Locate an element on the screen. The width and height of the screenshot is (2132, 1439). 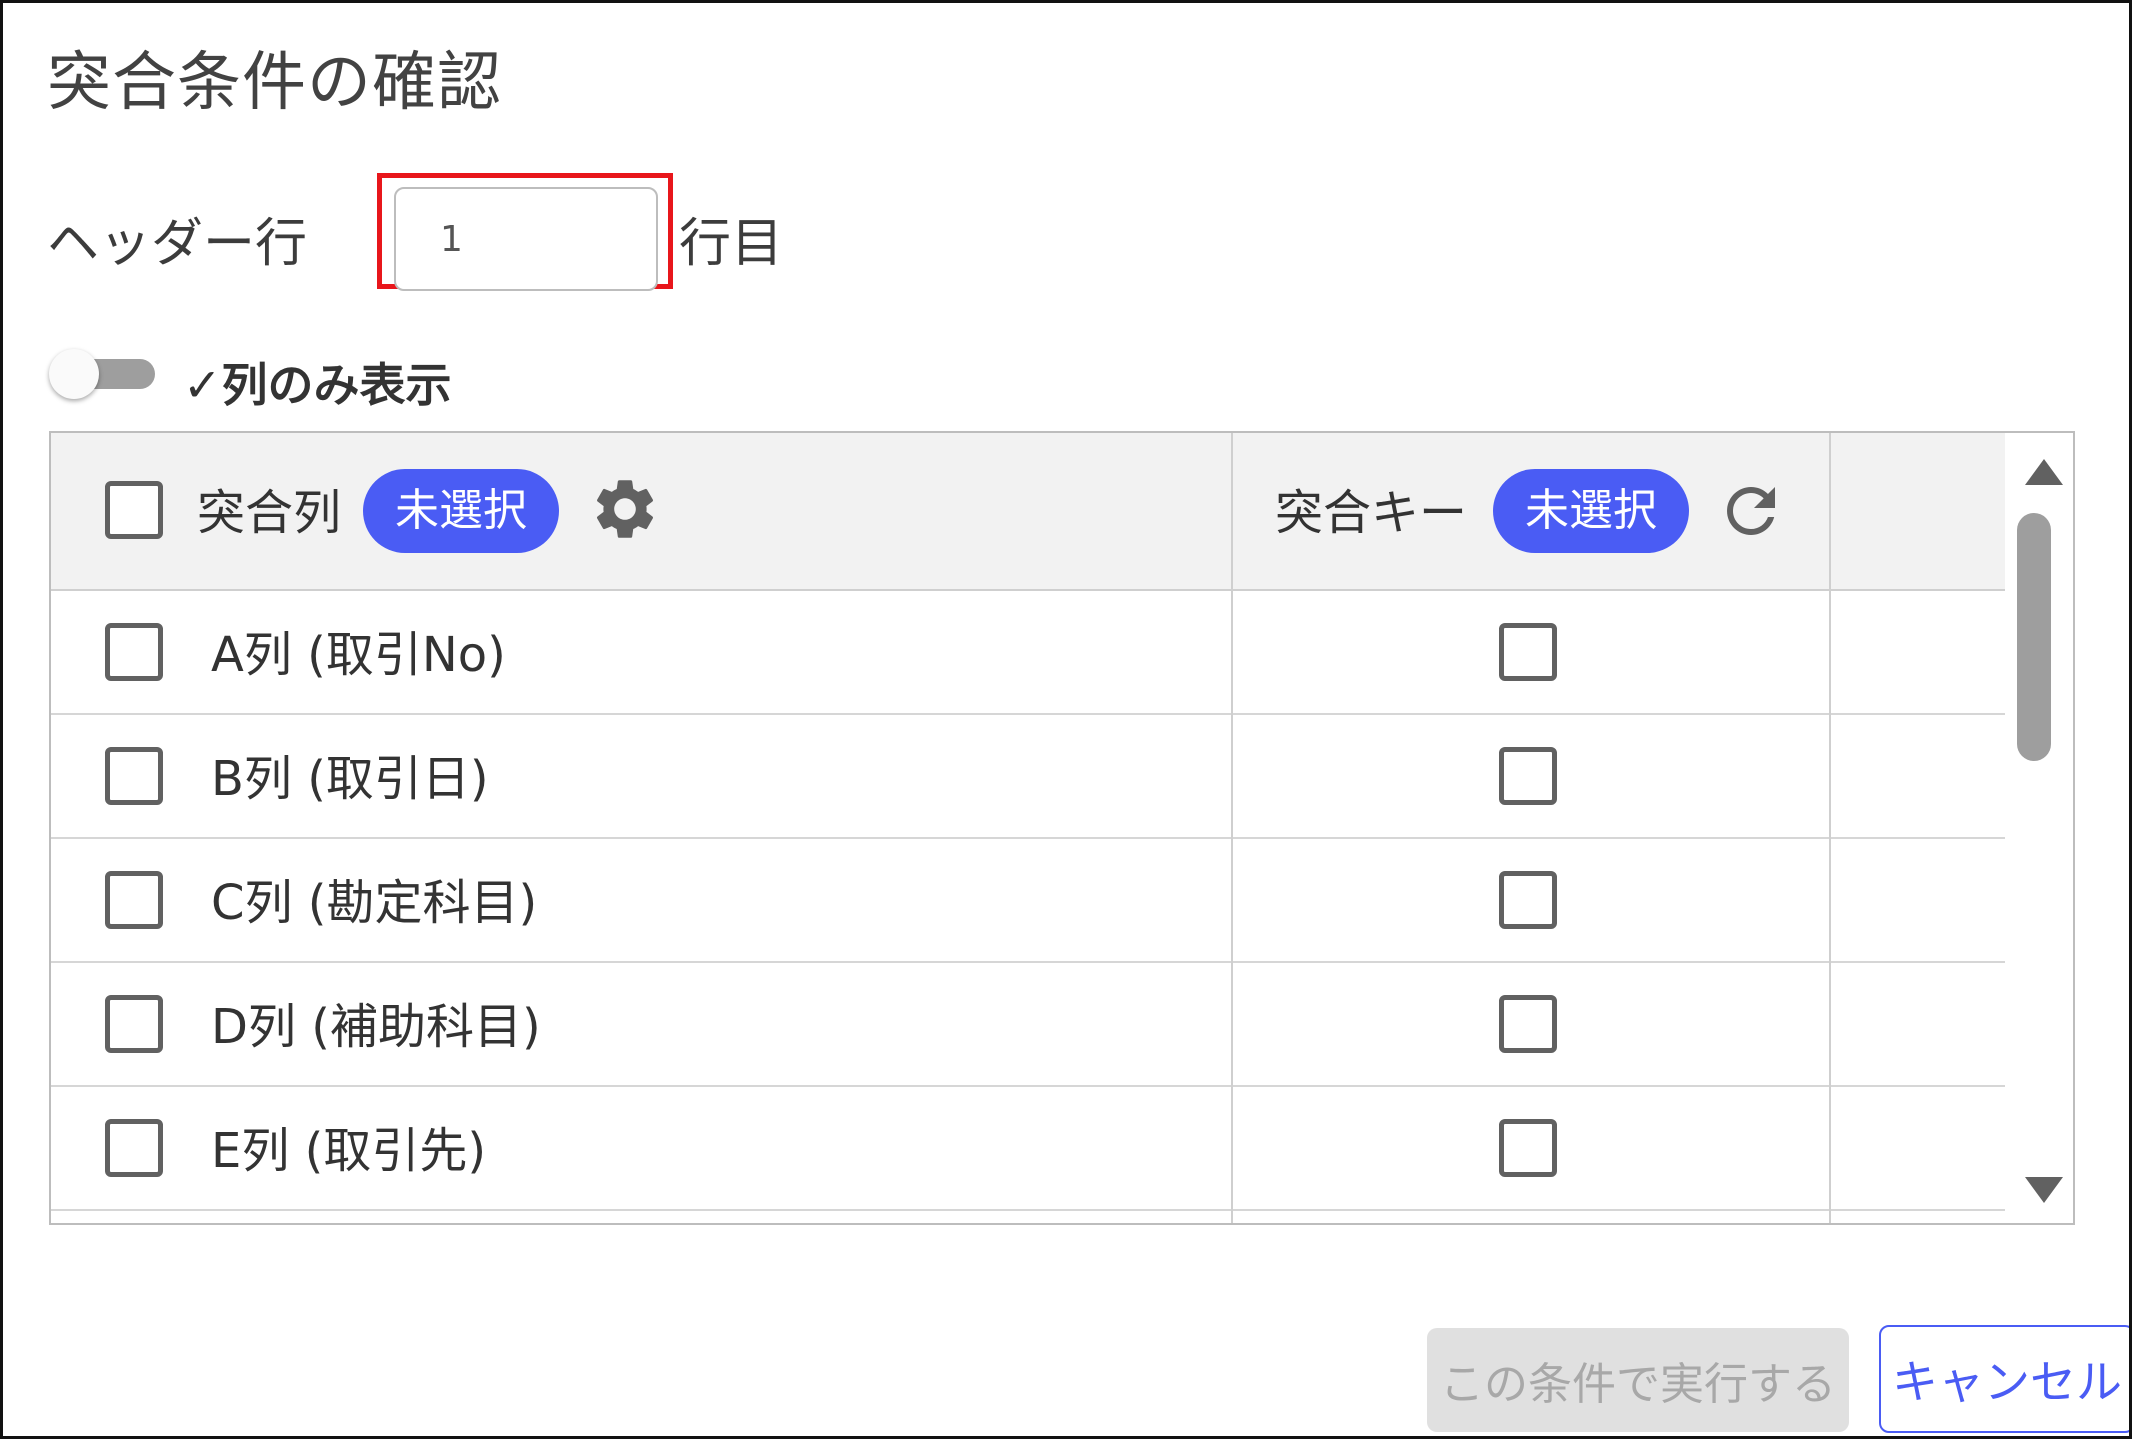
scroll-up-icon is located at coordinates (2044, 475).